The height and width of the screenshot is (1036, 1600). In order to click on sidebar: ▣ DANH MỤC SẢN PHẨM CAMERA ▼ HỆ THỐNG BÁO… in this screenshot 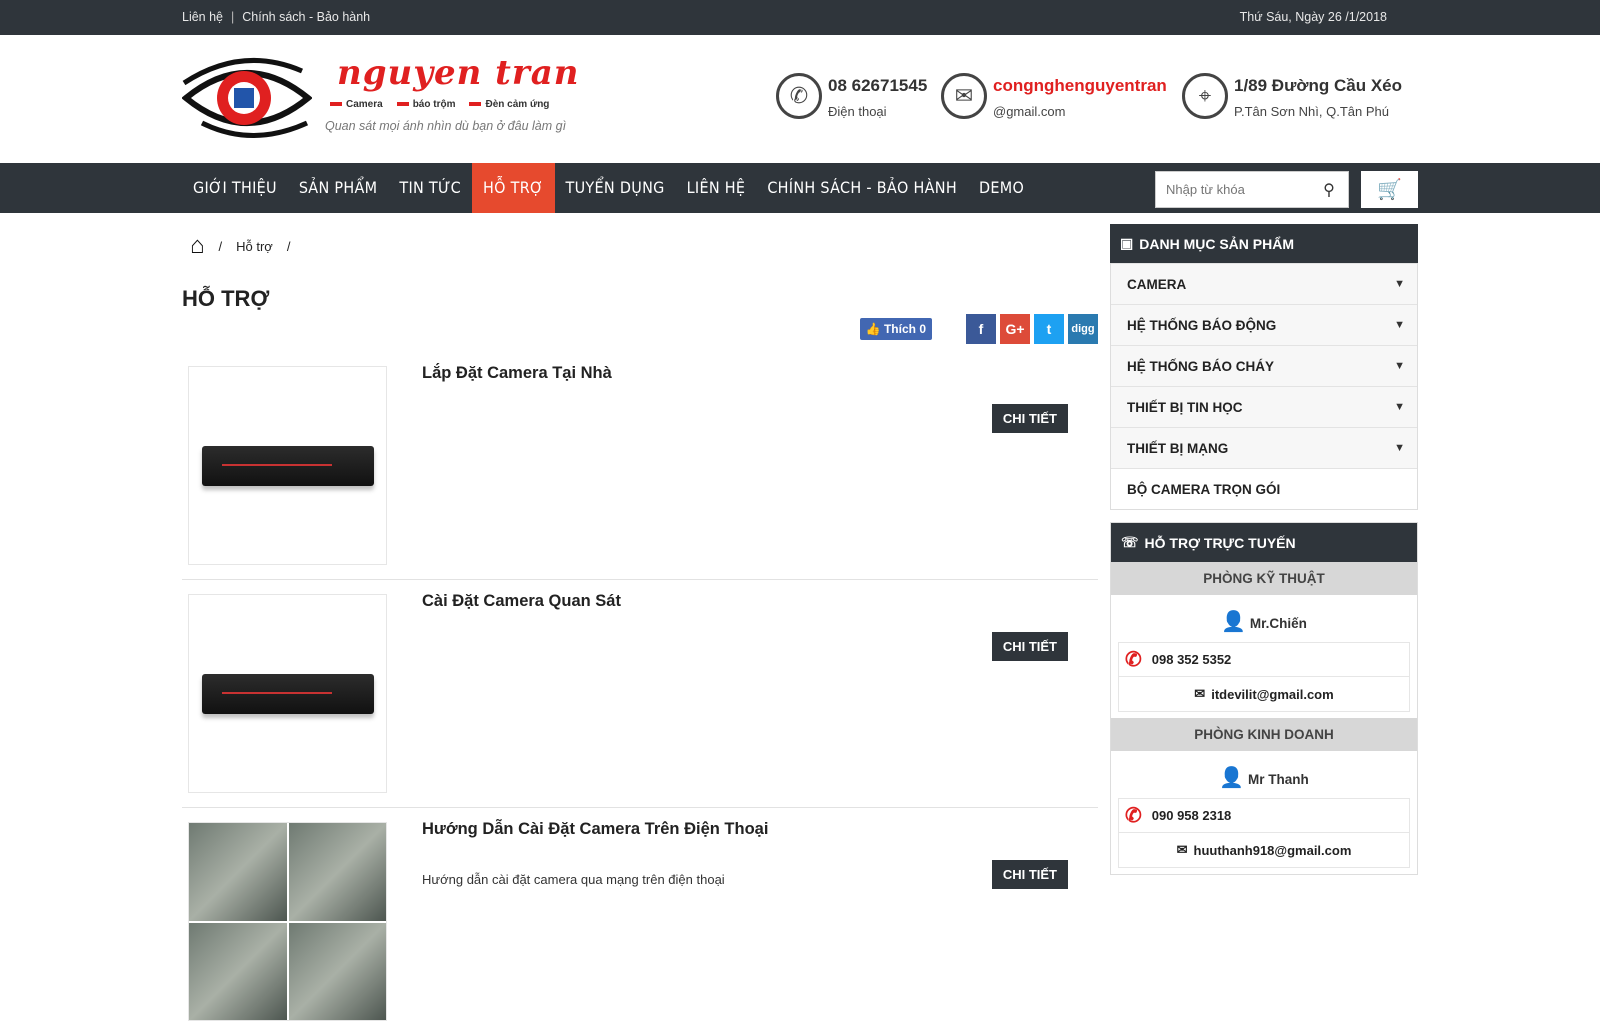, I will do `click(1264, 549)`.